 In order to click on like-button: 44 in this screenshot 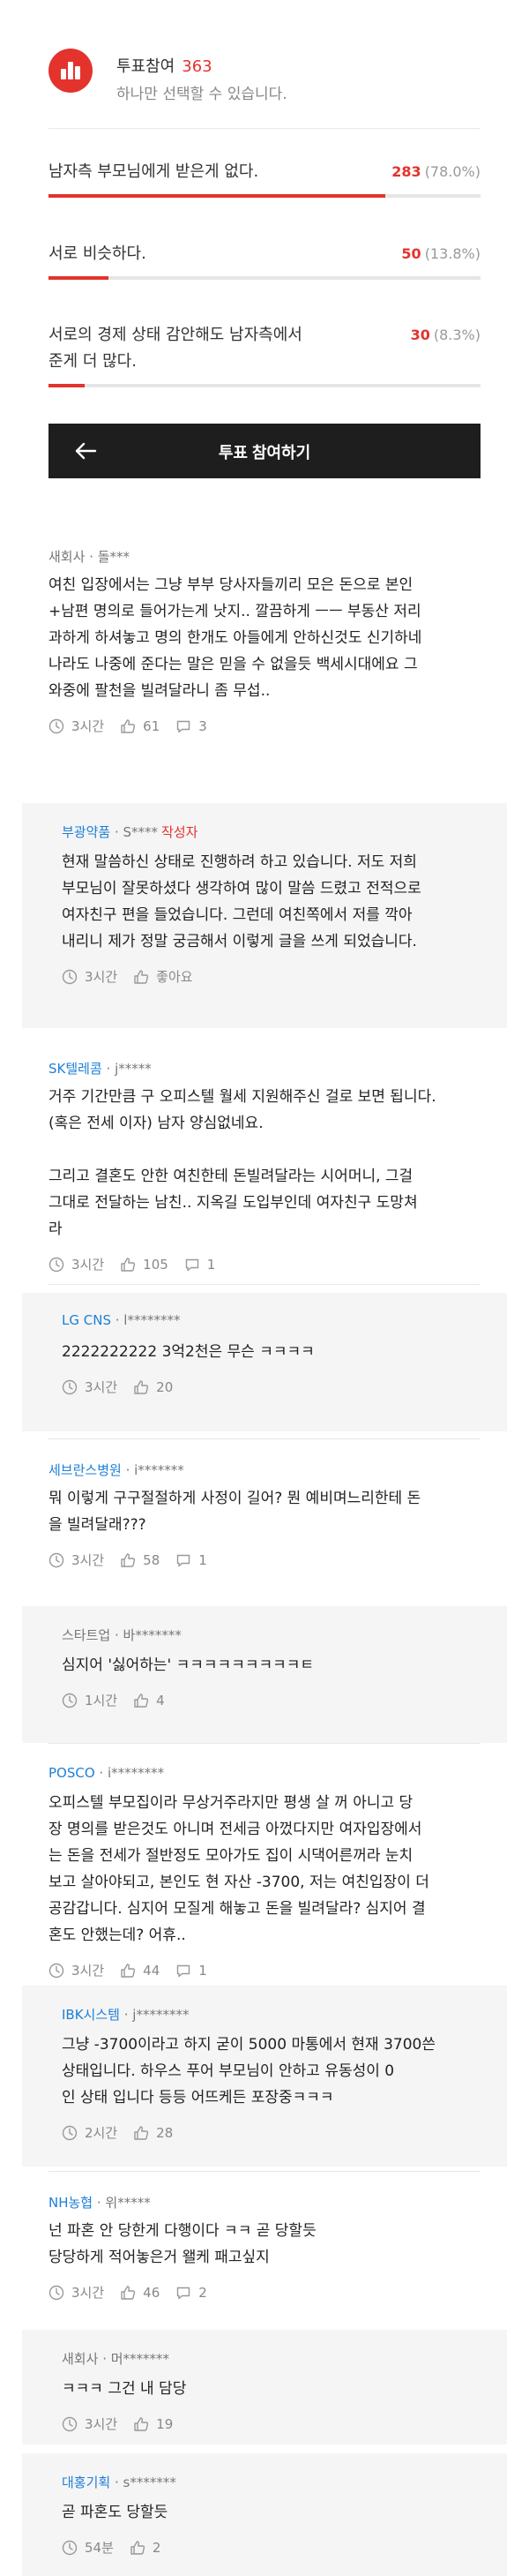, I will do `click(140, 1970)`.